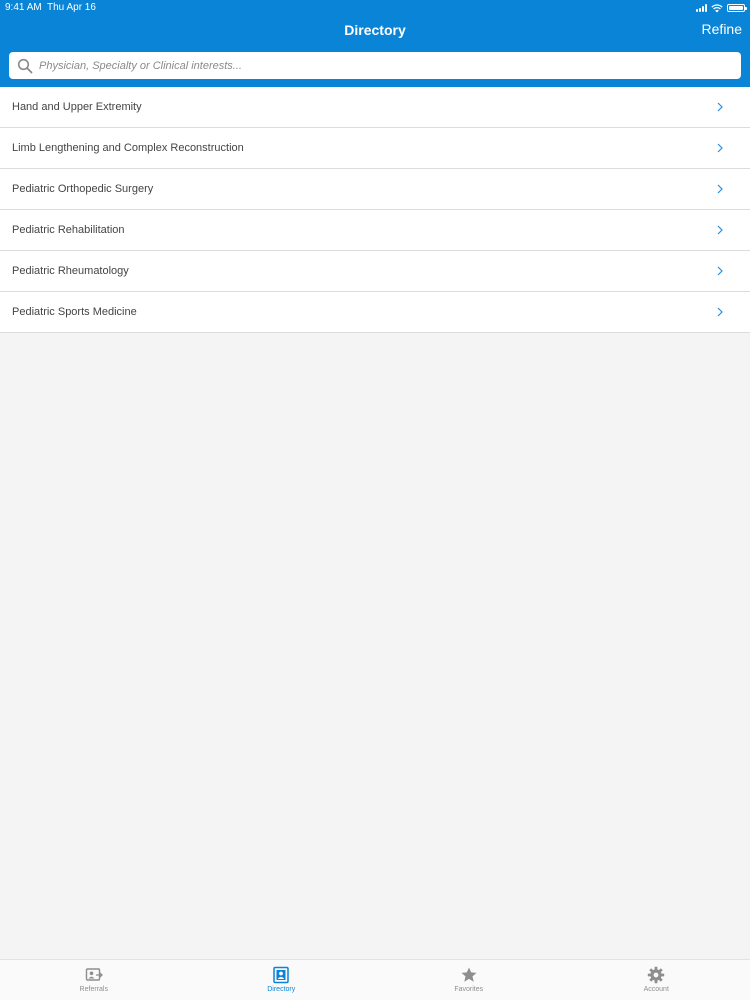  I want to click on list-item: Hand and Upper Extremity, so click(375, 107).